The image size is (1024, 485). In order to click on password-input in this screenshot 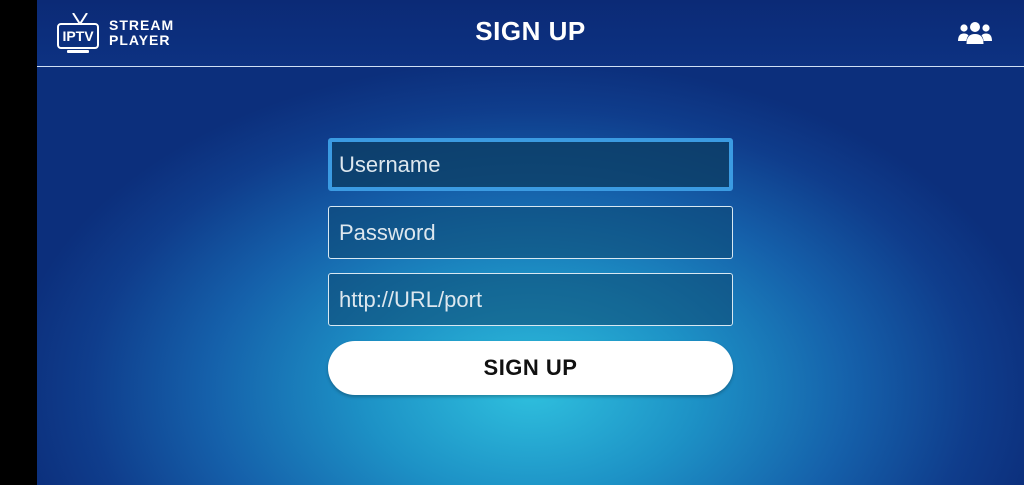, I will do `click(530, 232)`.